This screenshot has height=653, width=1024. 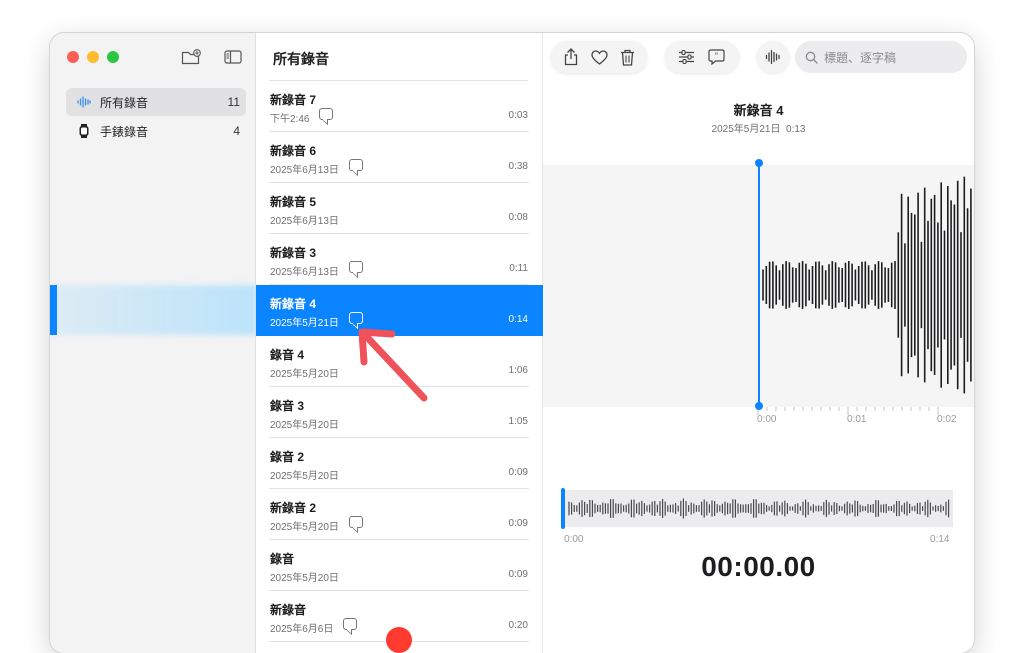 What do you see at coordinates (518, 370) in the screenshot?
I see `recording-row-duration: 1:06` at bounding box center [518, 370].